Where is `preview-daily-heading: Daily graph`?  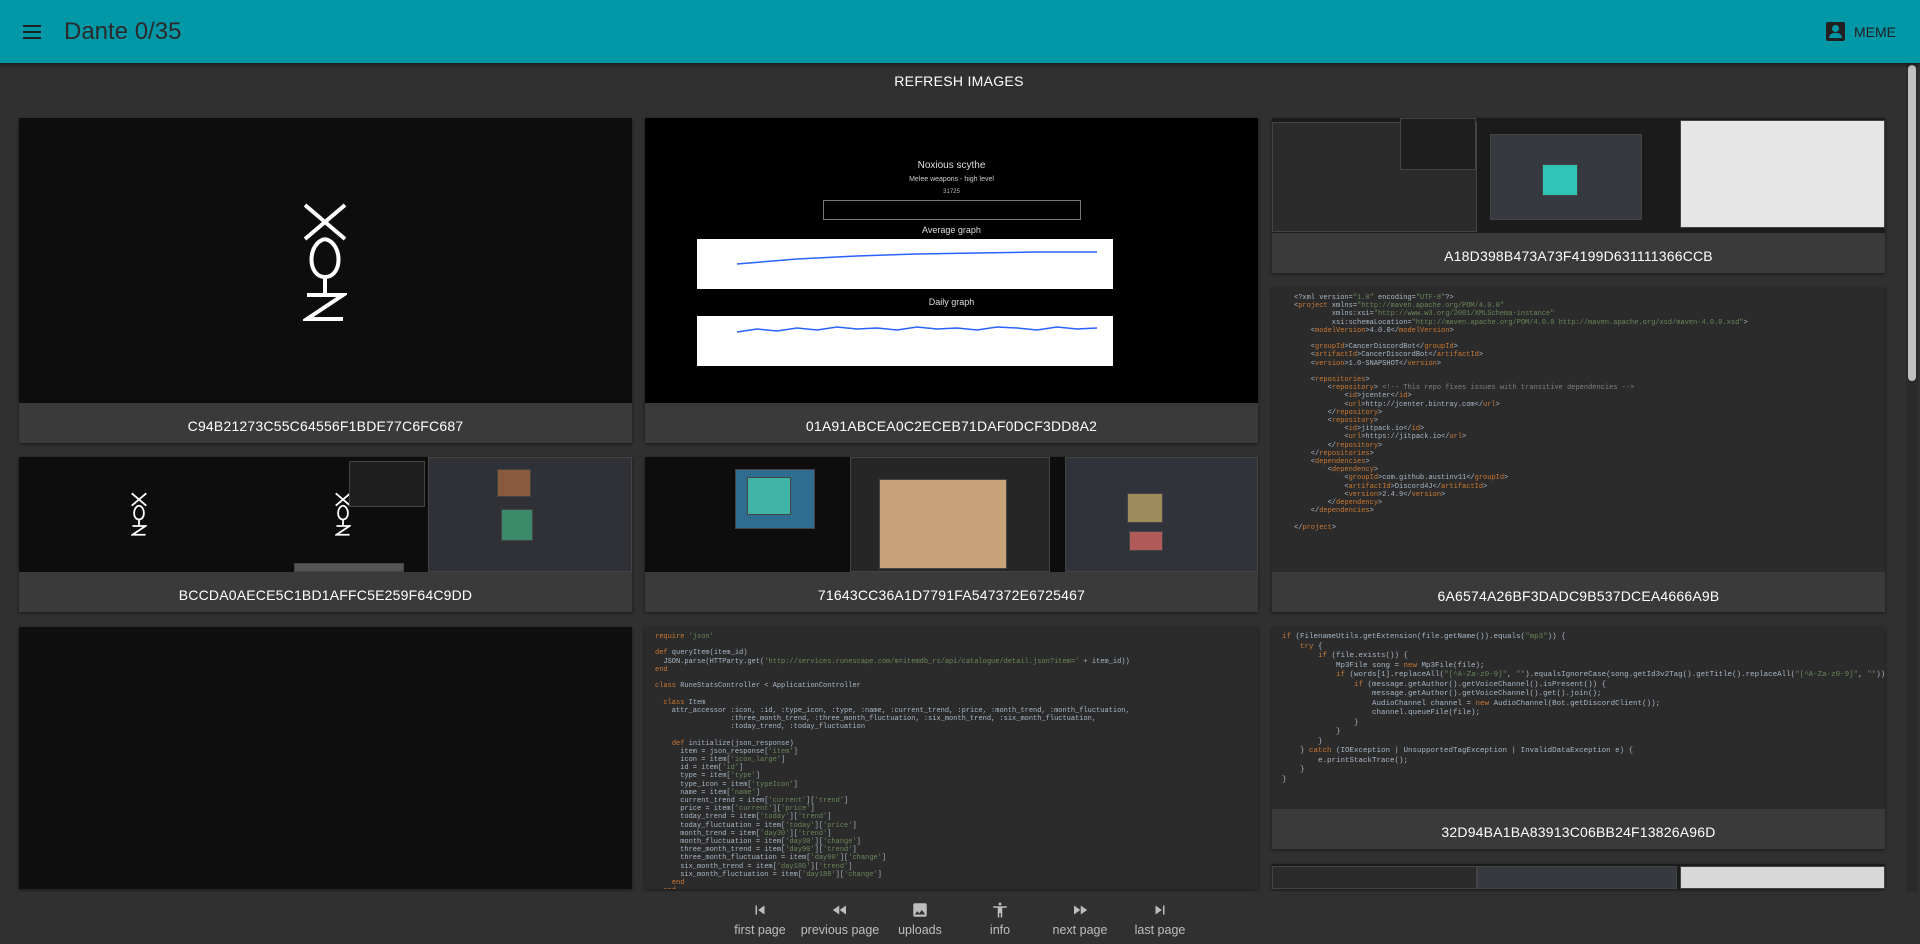
preview-daily-heading: Daily graph is located at coordinates (951, 302).